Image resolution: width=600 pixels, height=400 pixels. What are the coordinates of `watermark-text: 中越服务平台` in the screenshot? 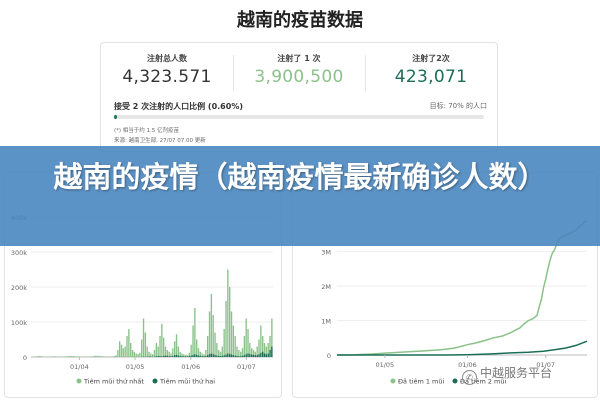 It's located at (516, 373).